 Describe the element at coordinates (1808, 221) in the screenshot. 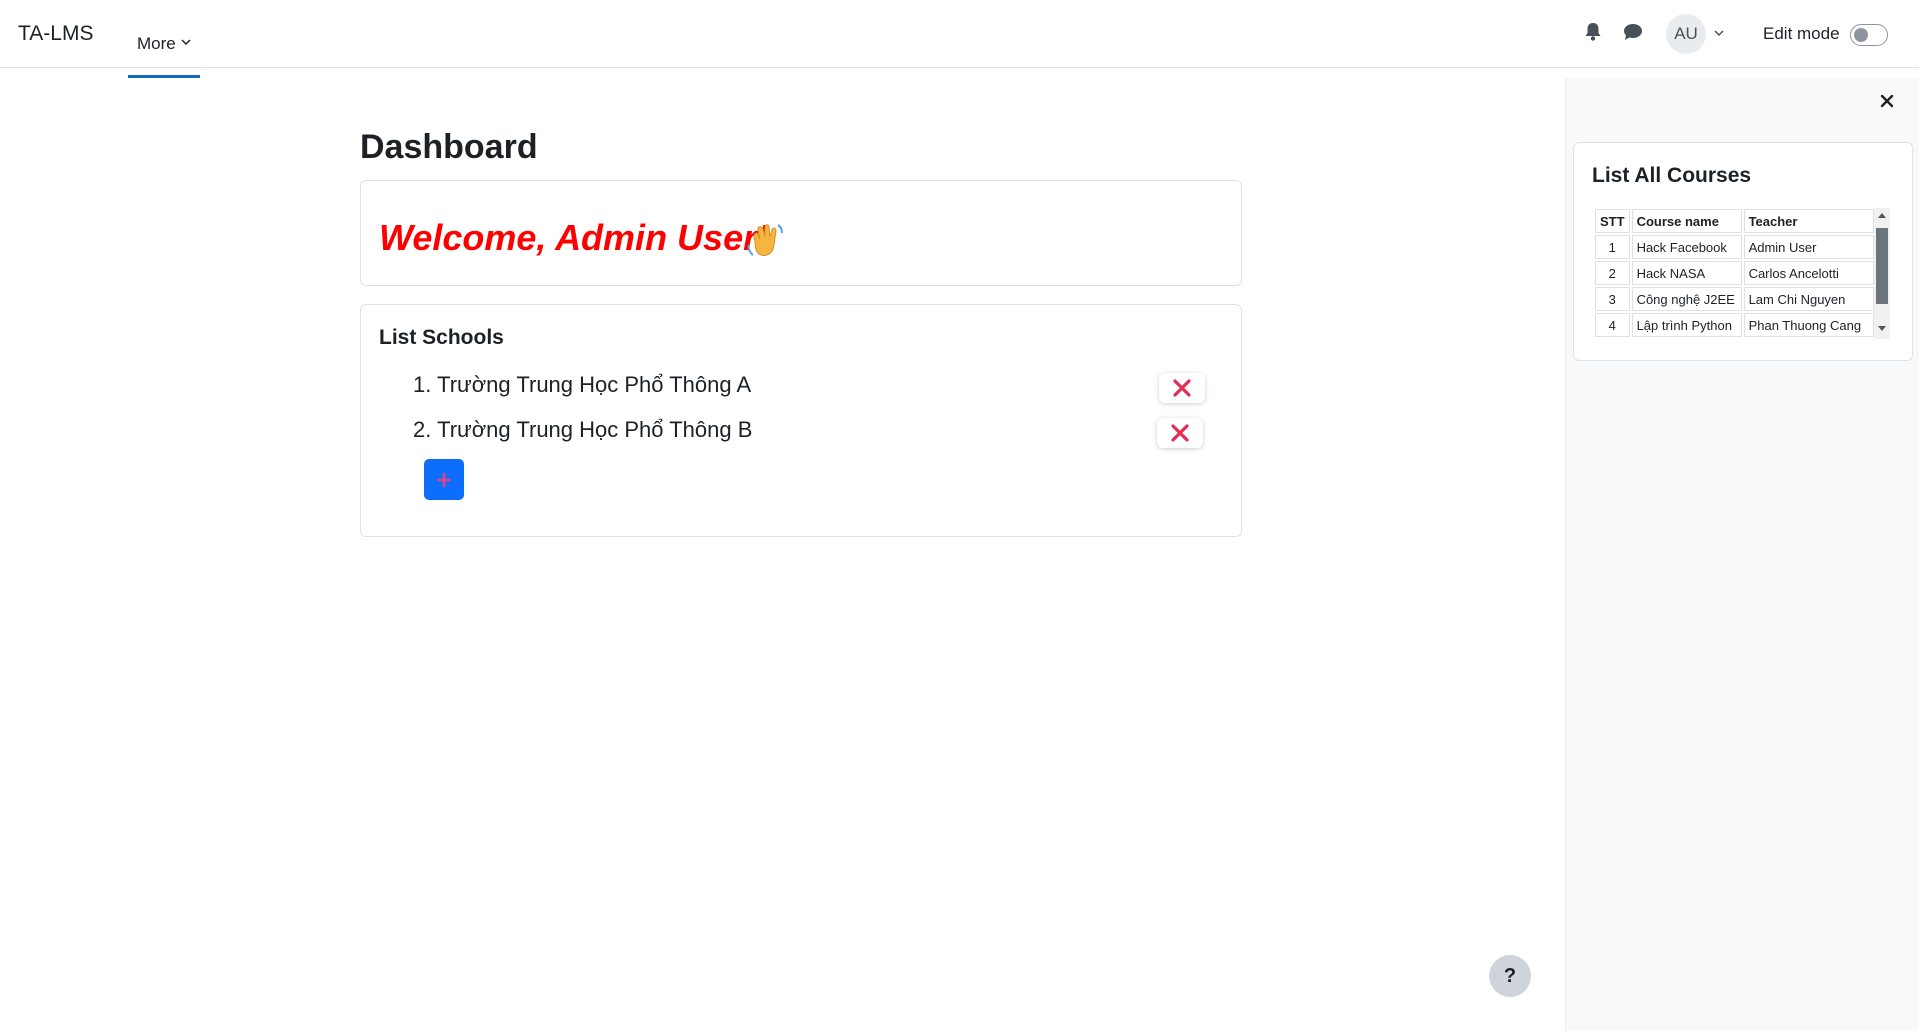

I see `column-header: Teacher` at that location.